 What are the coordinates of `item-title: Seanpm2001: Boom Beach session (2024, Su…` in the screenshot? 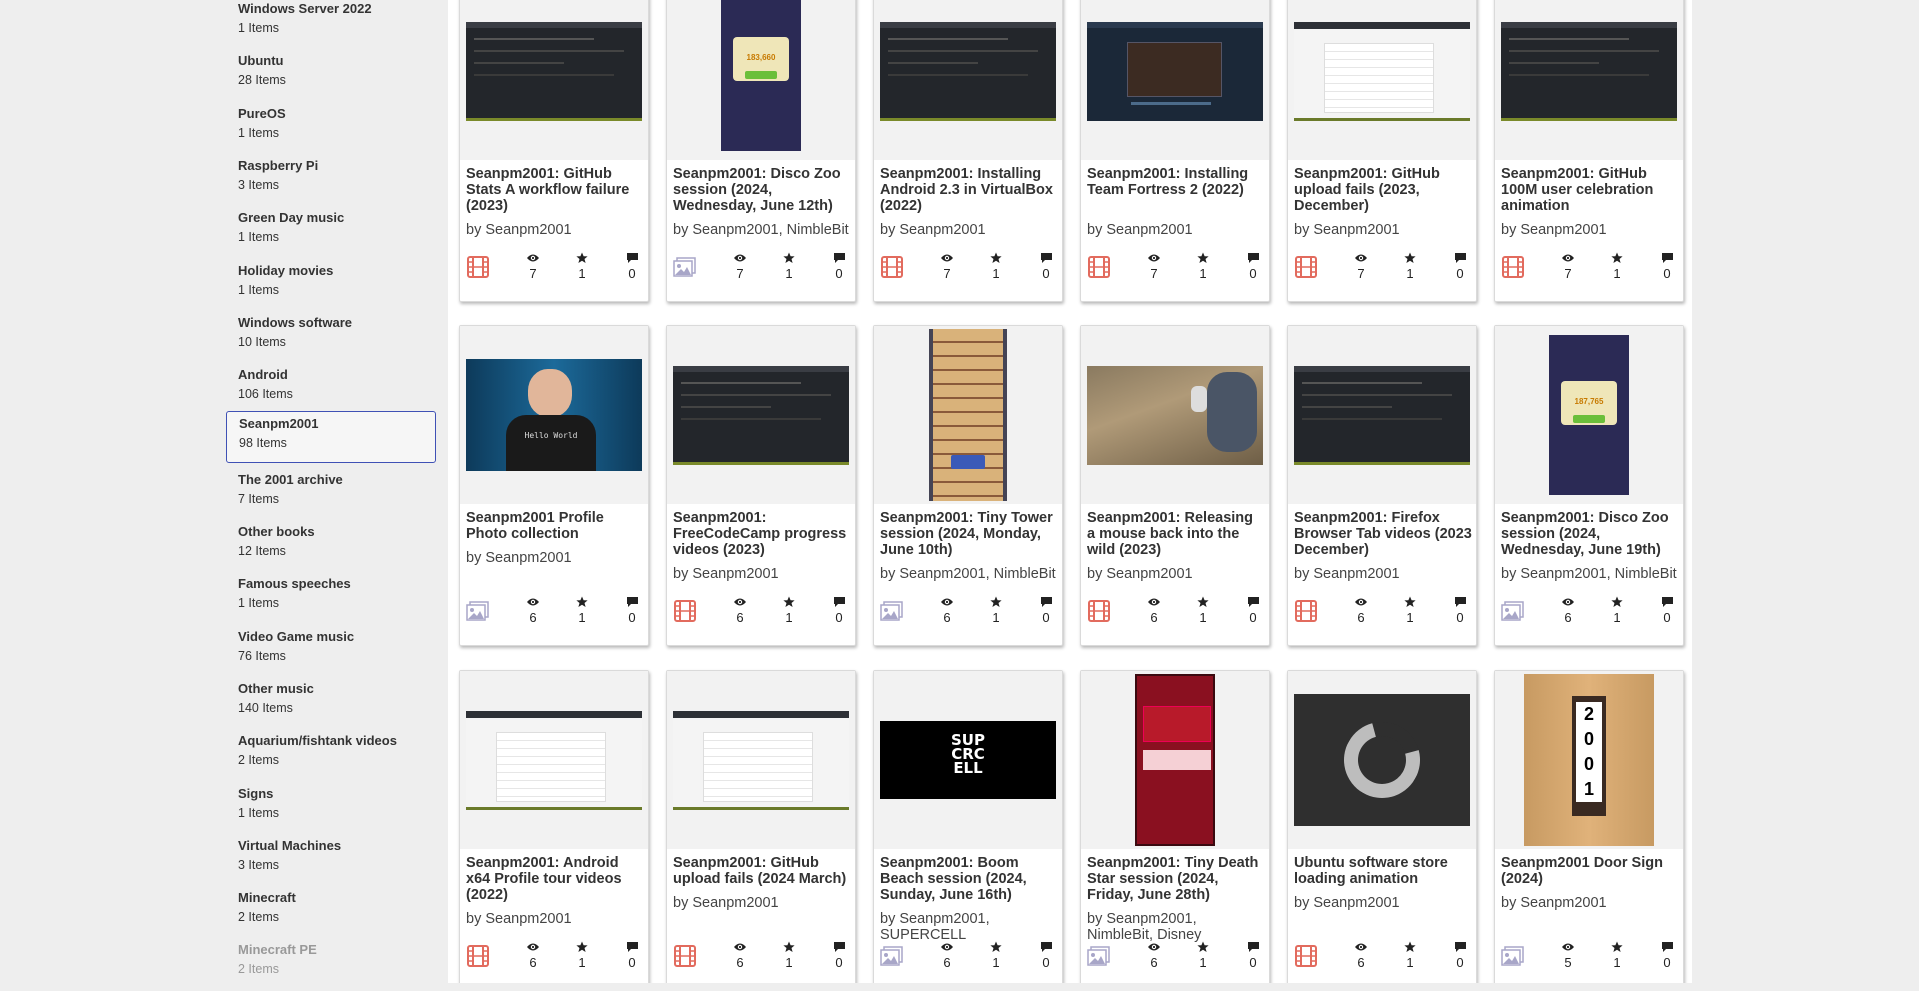 It's located at (969, 879).